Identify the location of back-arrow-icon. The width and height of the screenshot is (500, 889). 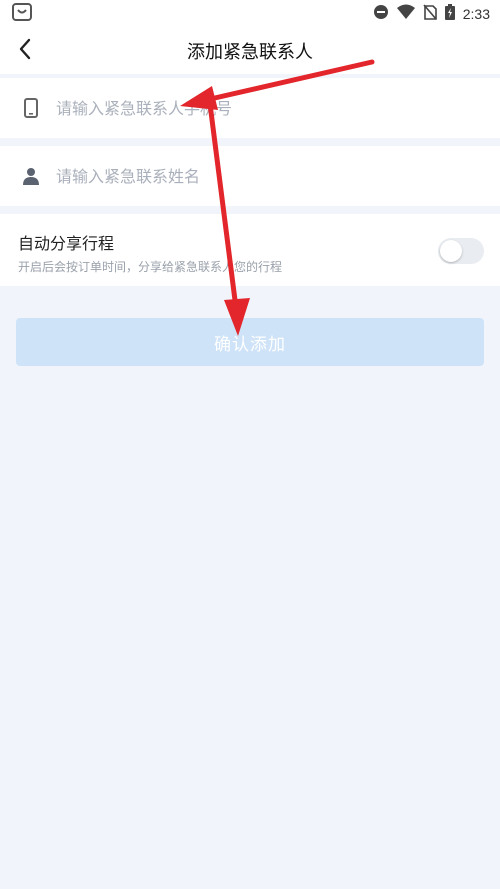
(25, 51).